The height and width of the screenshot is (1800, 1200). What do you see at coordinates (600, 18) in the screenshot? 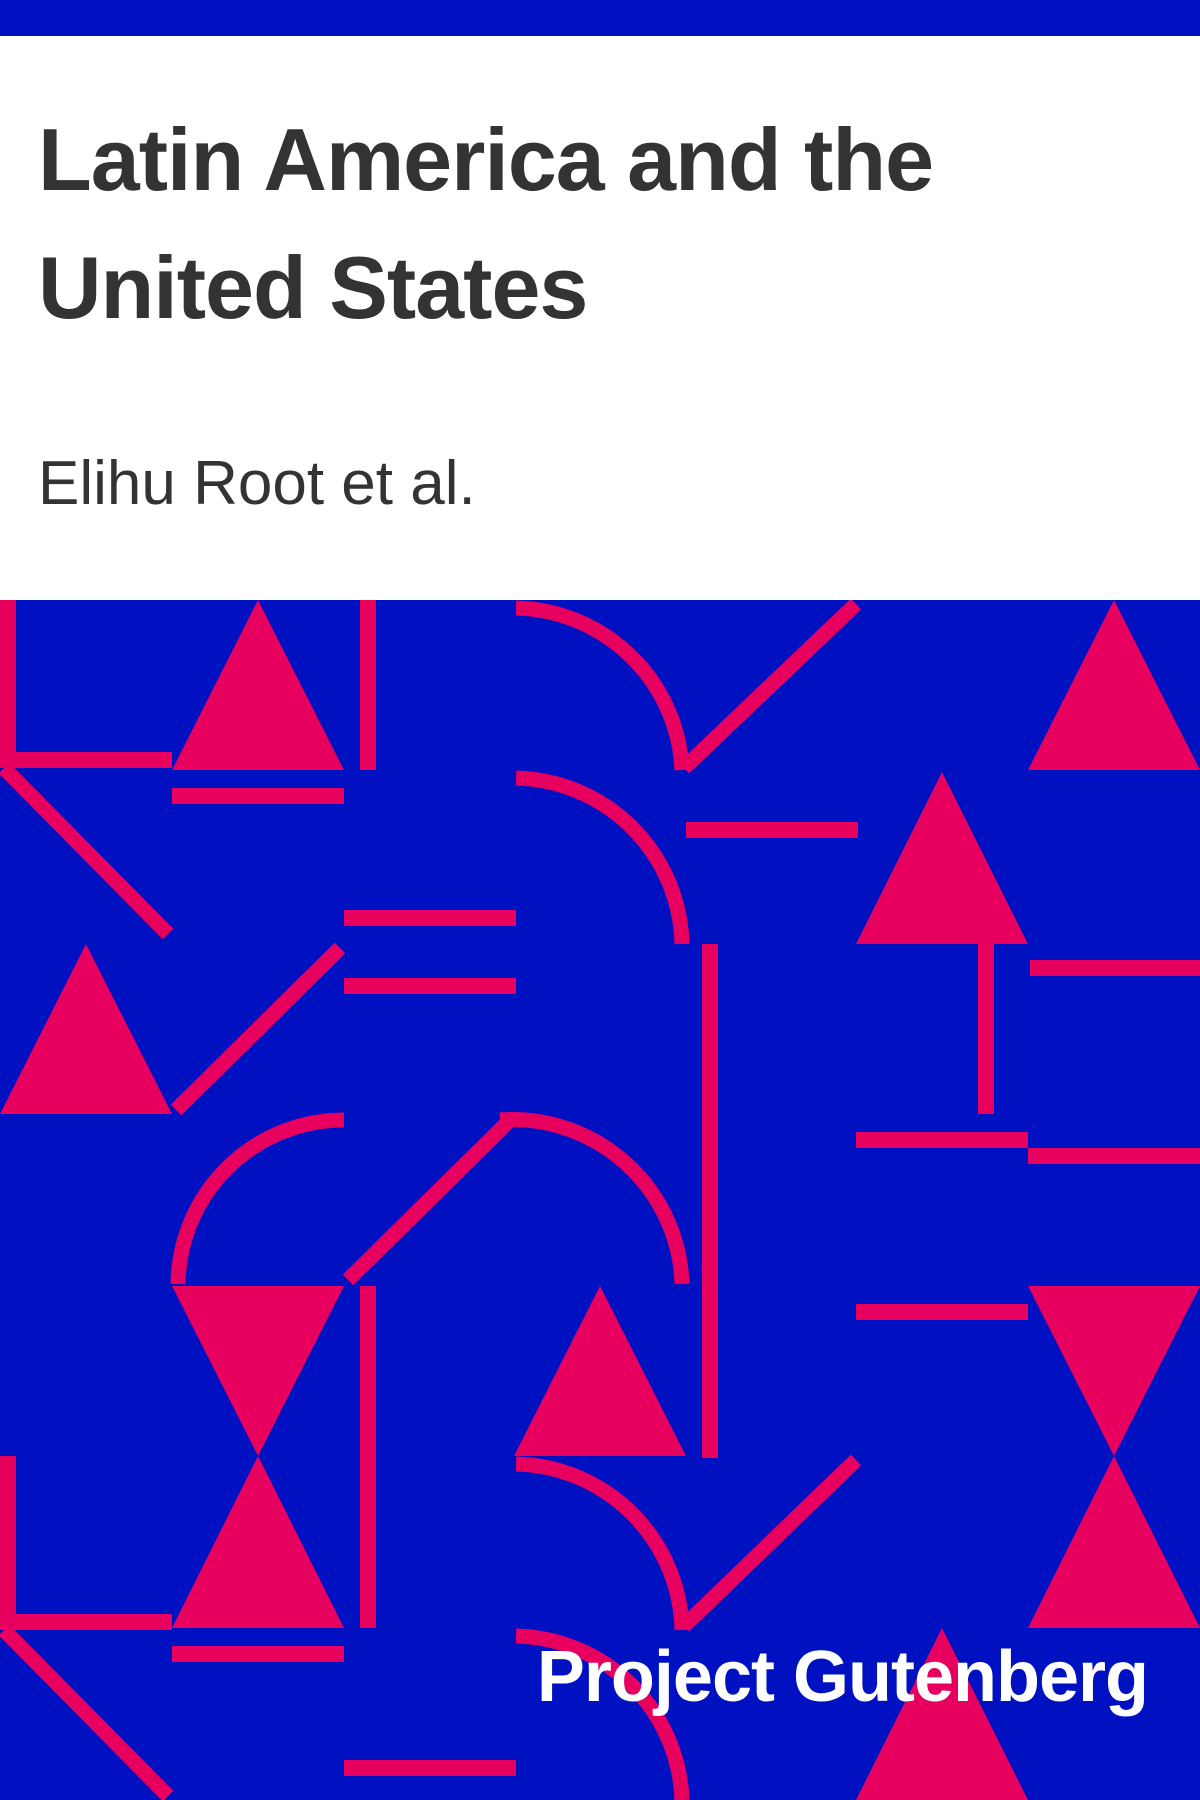
I see `top-color-band` at bounding box center [600, 18].